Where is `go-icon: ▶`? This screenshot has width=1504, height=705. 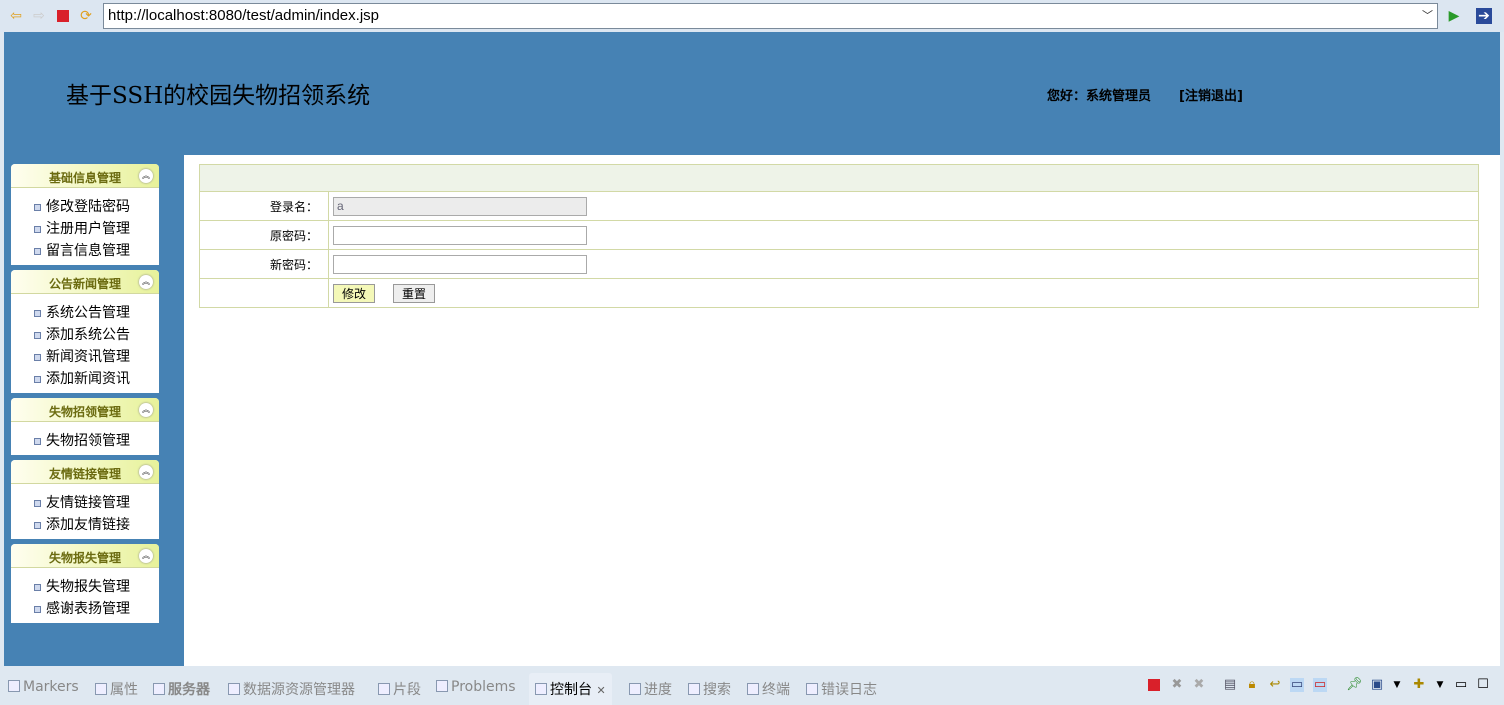 go-icon: ▶ is located at coordinates (1454, 16).